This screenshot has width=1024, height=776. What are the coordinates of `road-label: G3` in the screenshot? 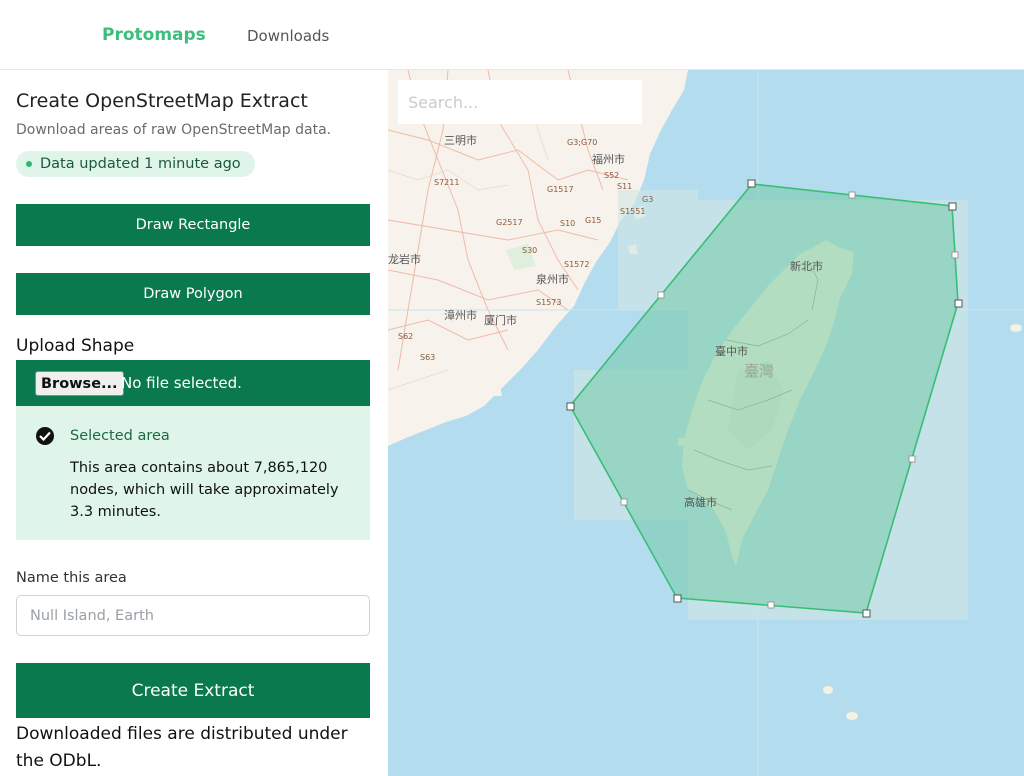 It's located at (648, 199).